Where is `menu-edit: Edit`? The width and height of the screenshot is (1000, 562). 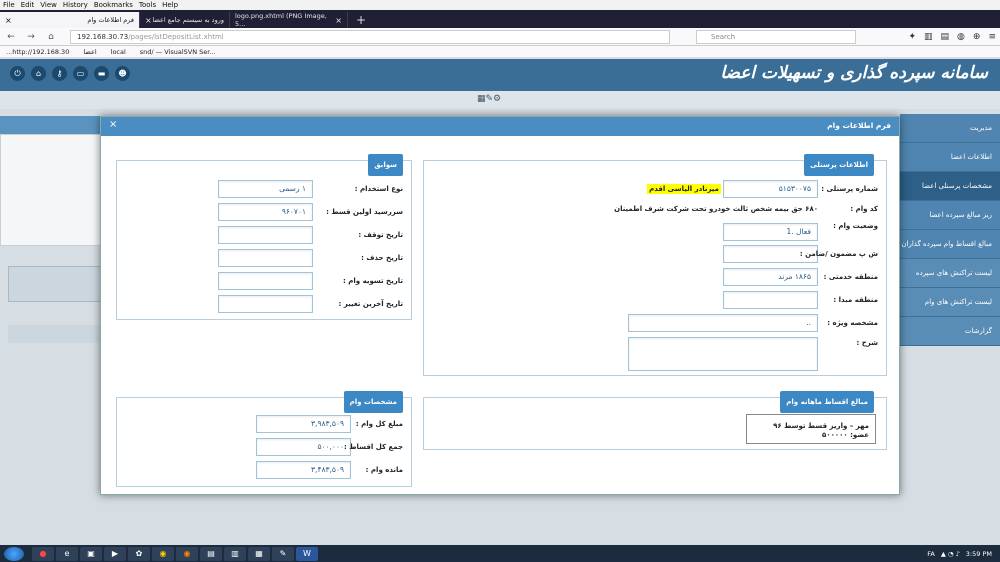
menu-edit: Edit is located at coordinates (28, 5).